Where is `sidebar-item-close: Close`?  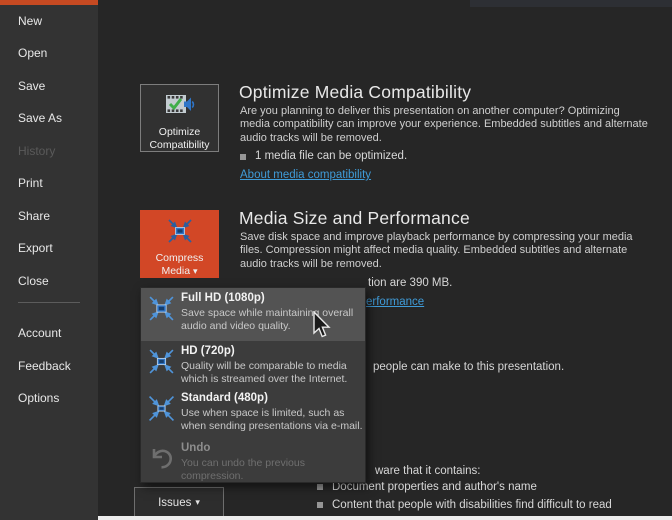 sidebar-item-close: Close is located at coordinates (33, 281).